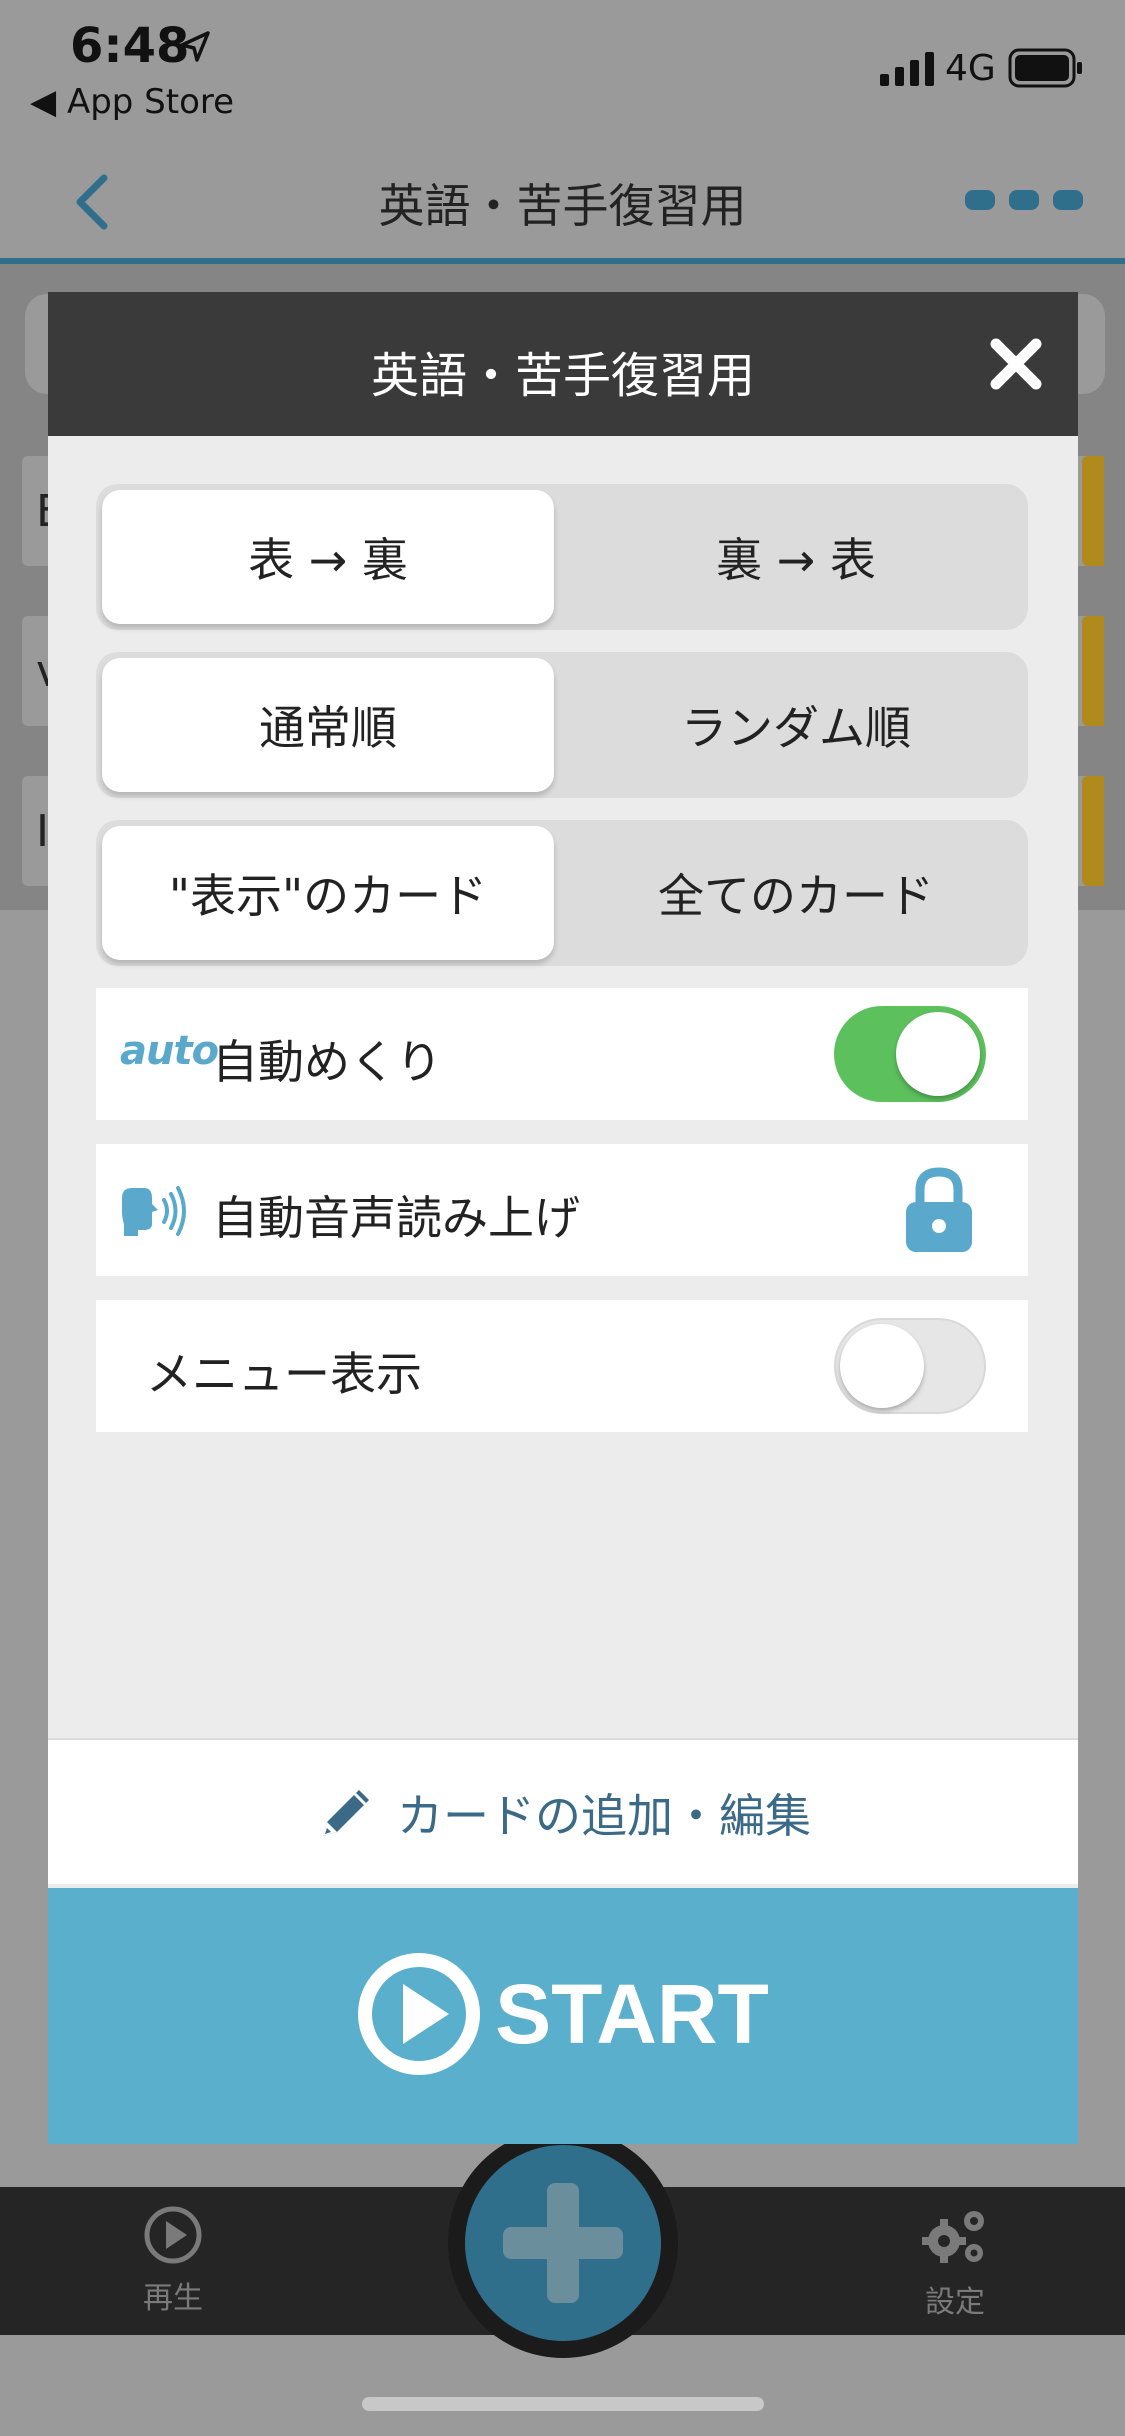  I want to click on speaking-head-icon, so click(154, 1211).